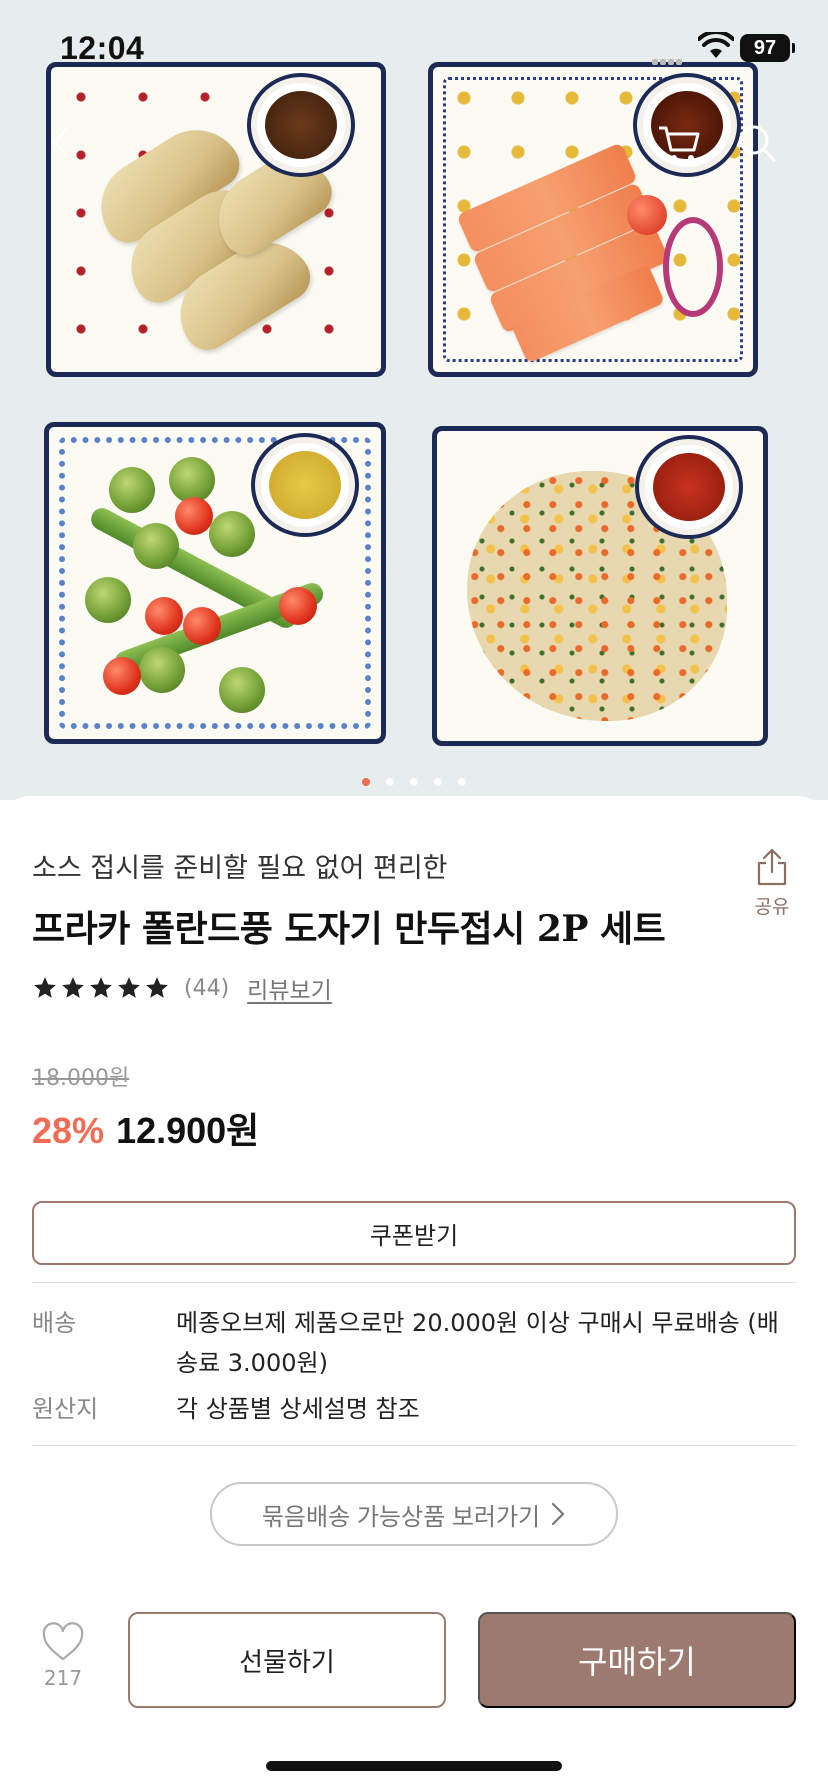 Image resolution: width=828 pixels, height=1792 pixels. I want to click on search-icon, so click(757, 143).